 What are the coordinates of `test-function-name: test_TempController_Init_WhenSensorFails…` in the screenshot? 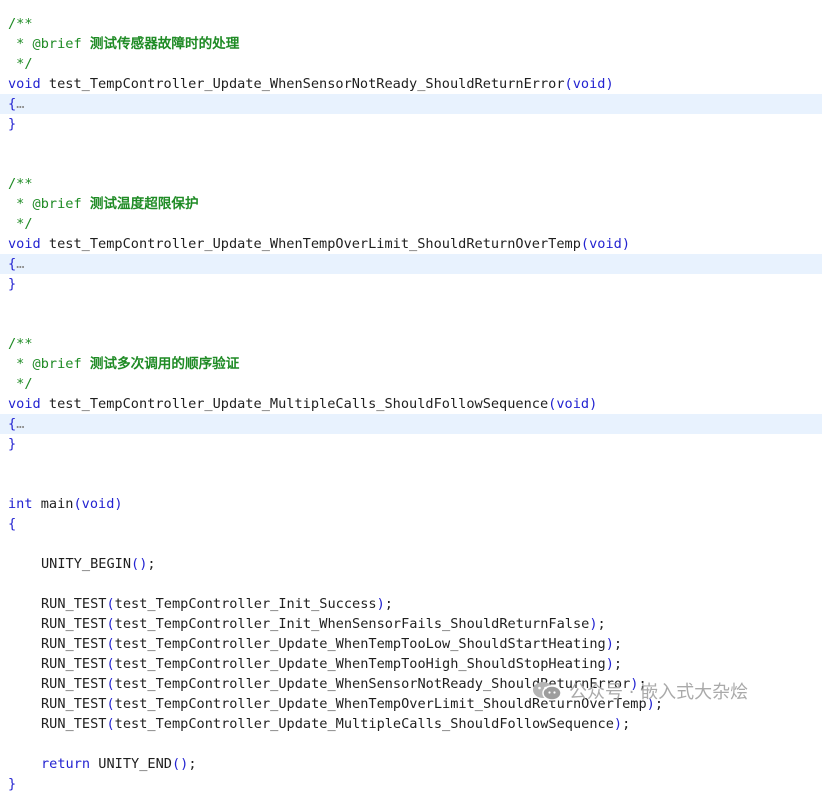 It's located at (352, 624).